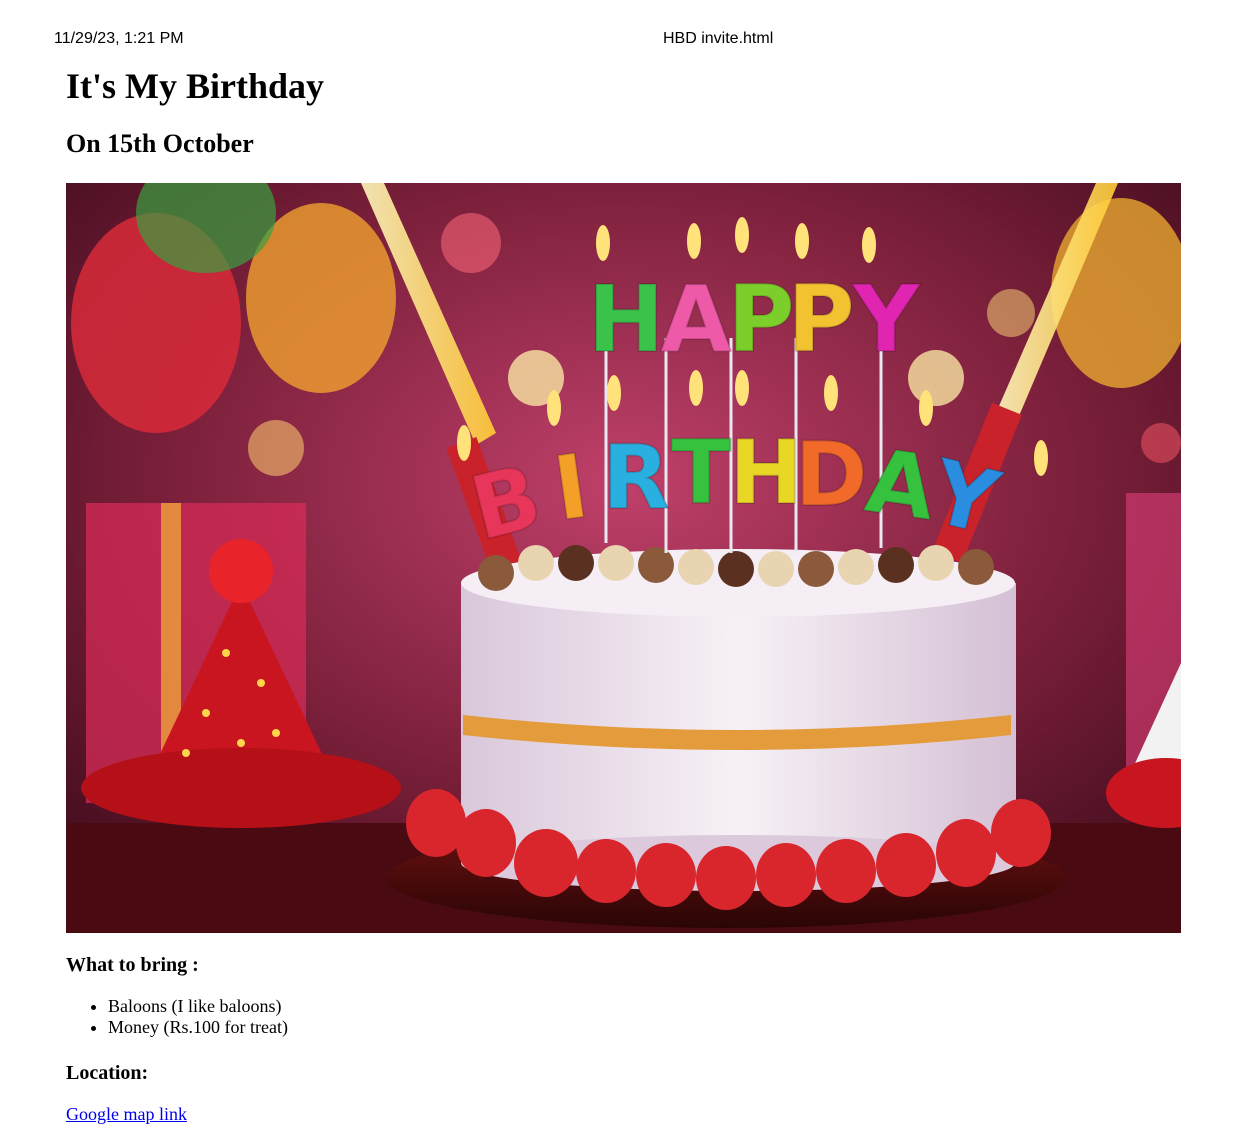 The image size is (1240, 1144). What do you see at coordinates (718, 38) in the screenshot?
I see `print-page-title: HBD invite.html` at bounding box center [718, 38].